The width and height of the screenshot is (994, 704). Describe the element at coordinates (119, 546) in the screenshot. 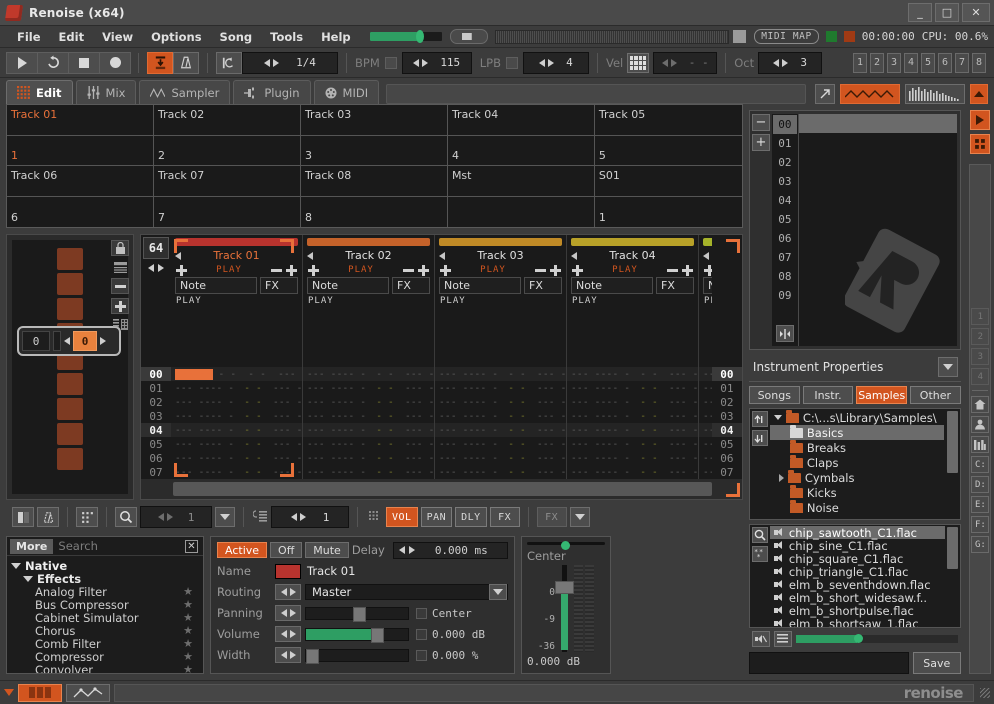

I see `effects-search-input: Search` at that location.